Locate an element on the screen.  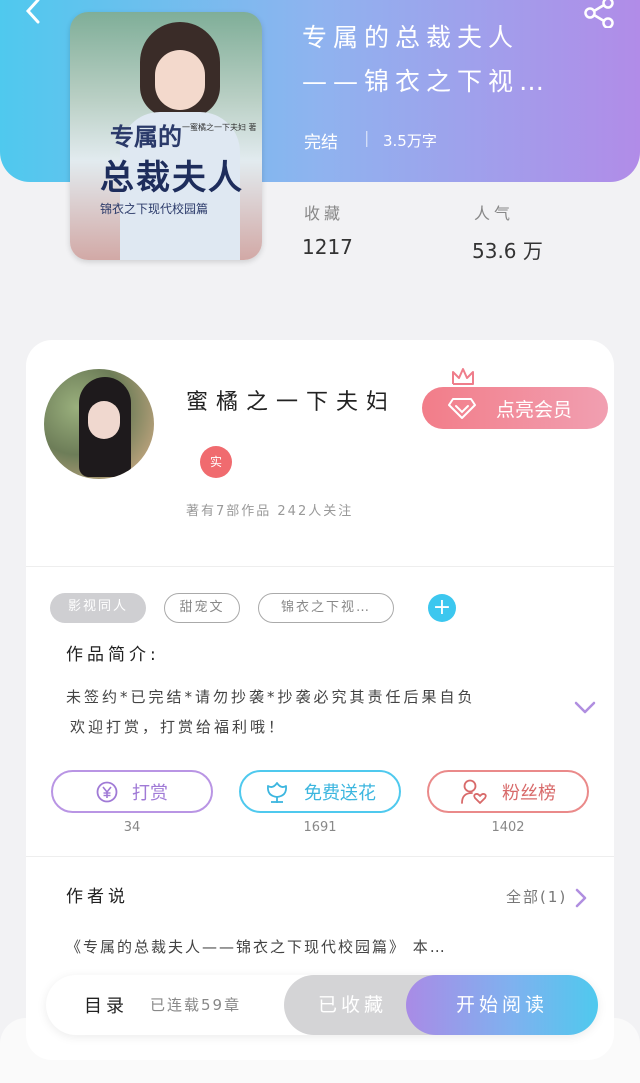
author-avatar is located at coordinates (99, 424).